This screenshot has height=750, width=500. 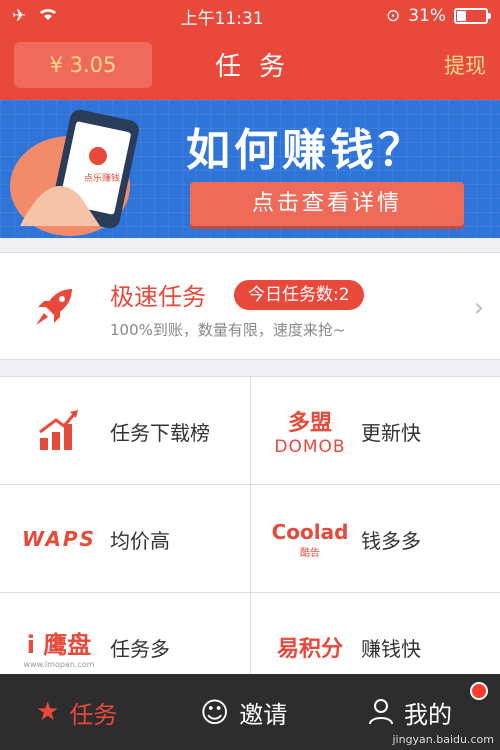 What do you see at coordinates (19, 16) in the screenshot?
I see `airplane-icon: ✈` at bounding box center [19, 16].